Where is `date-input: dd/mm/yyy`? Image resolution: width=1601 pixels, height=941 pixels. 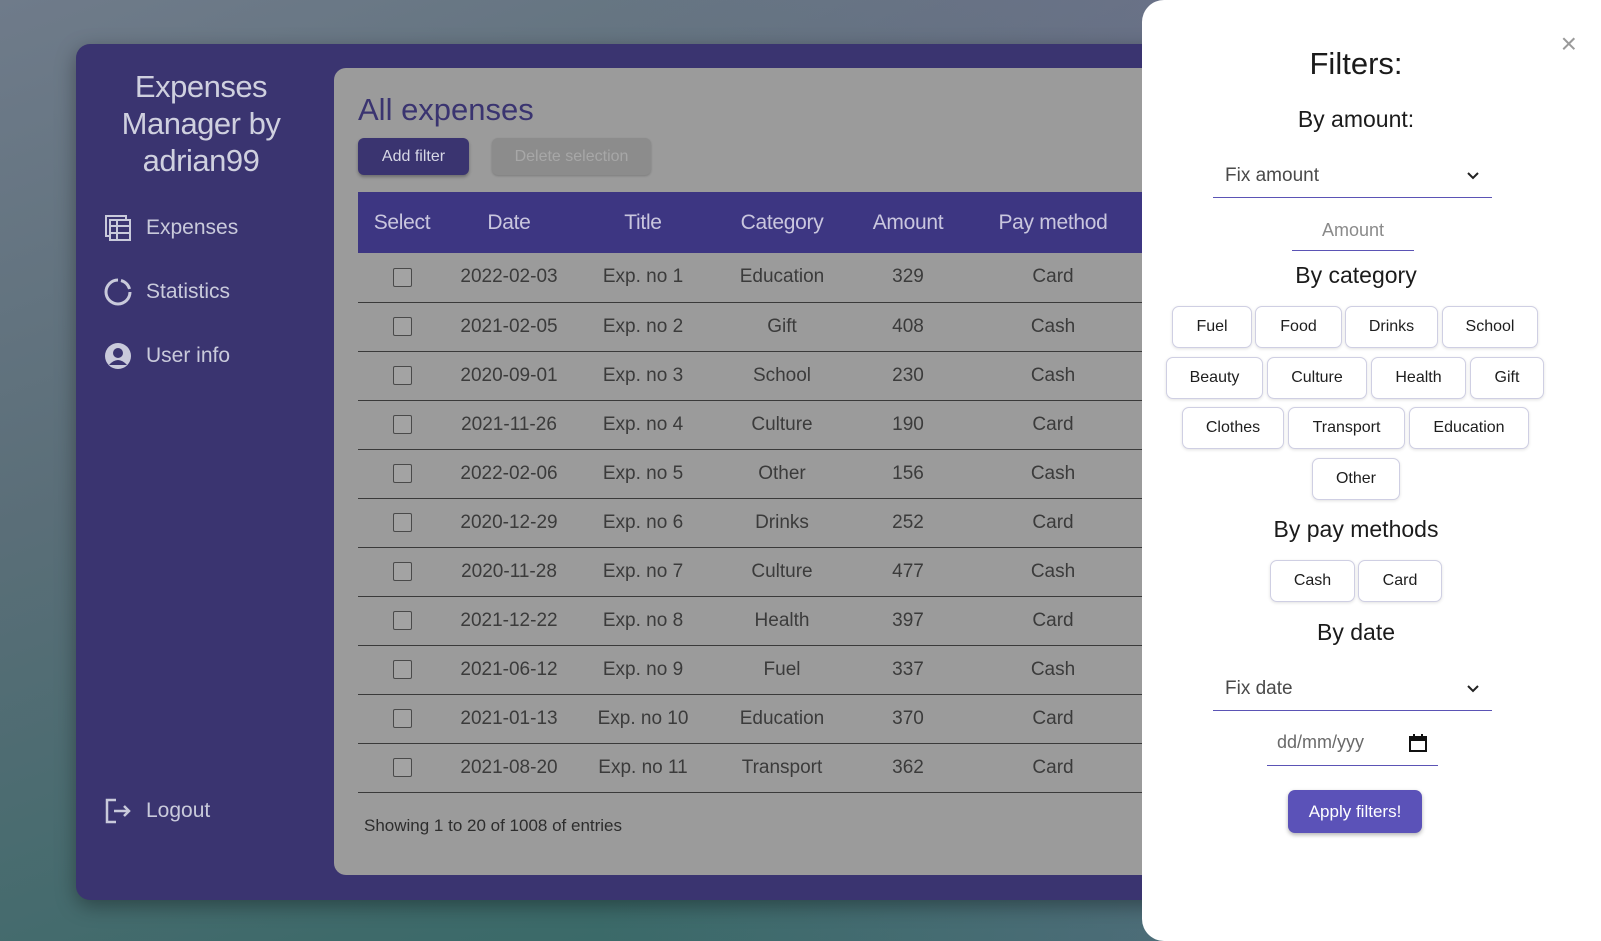 date-input: dd/mm/yyy is located at coordinates (1352, 743).